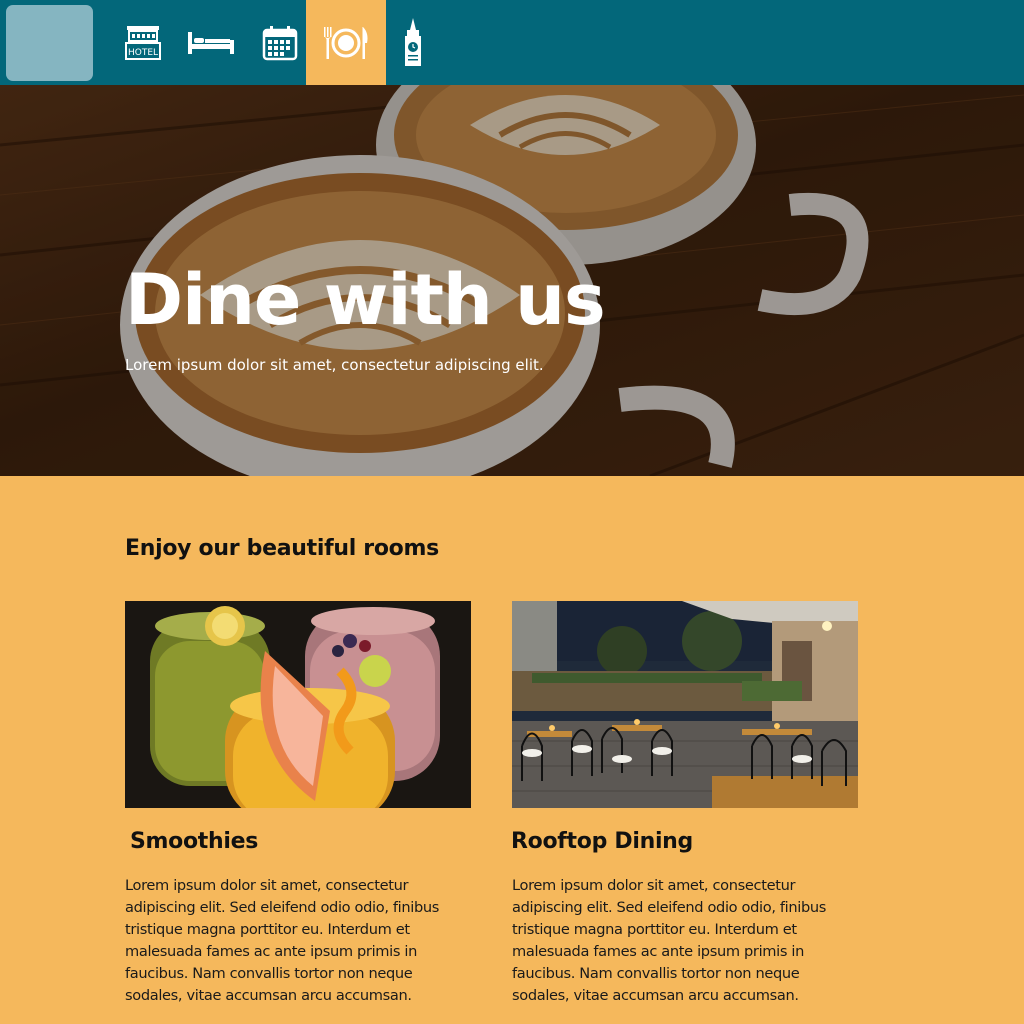 This screenshot has height=1024, width=1024. Describe the element at coordinates (365, 300) in the screenshot. I see `hero-title: Dine with us` at that location.